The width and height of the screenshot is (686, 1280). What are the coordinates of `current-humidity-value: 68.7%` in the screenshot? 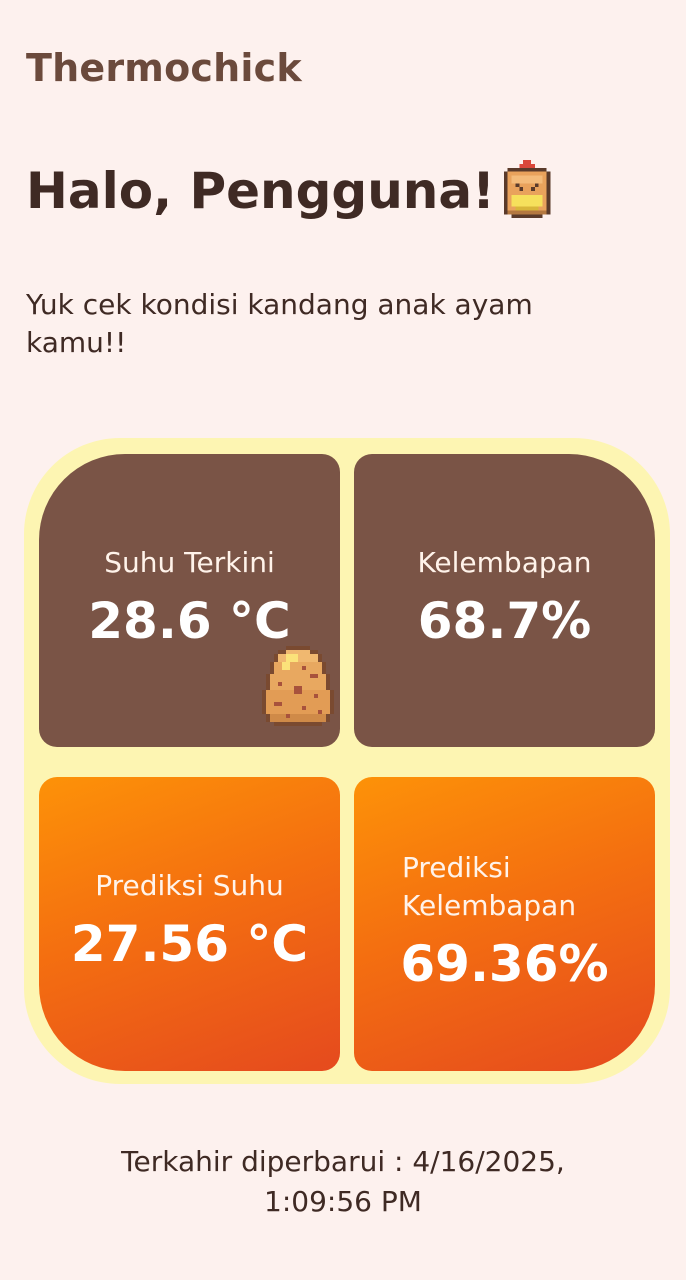 It's located at (504, 621).